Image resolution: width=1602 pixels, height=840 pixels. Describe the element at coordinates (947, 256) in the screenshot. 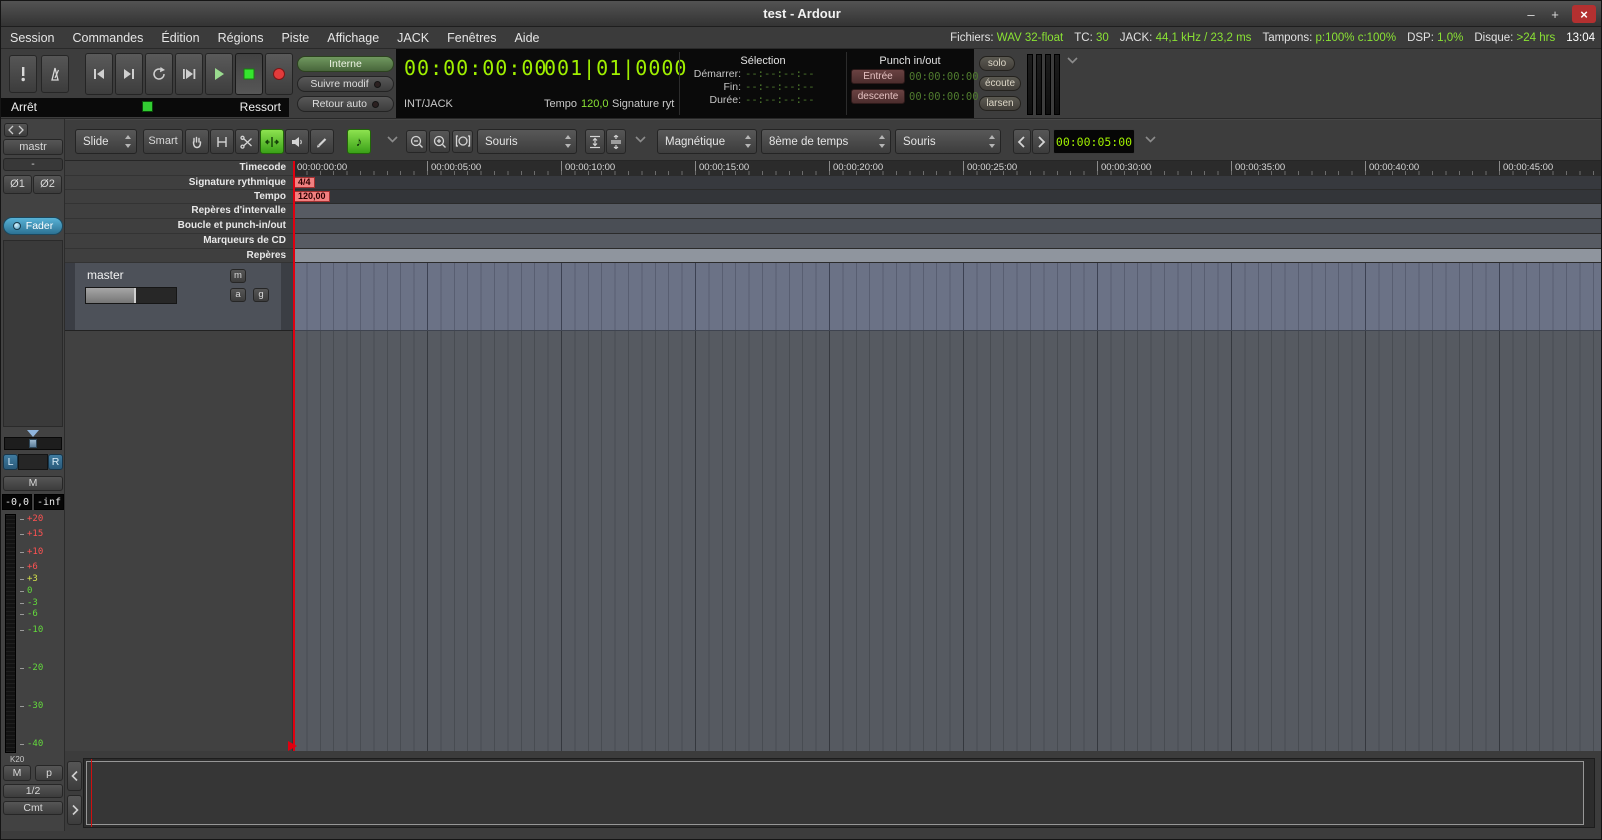

I see `ruler-lane-markers` at that location.